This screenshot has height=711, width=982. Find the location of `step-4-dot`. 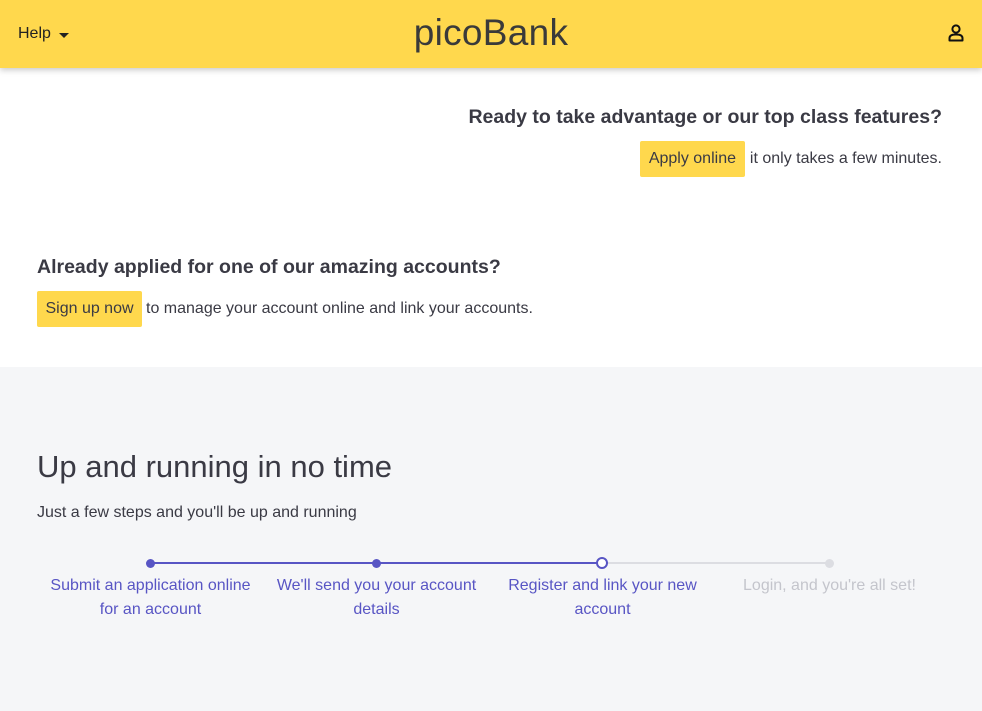

step-4-dot is located at coordinates (829, 563).